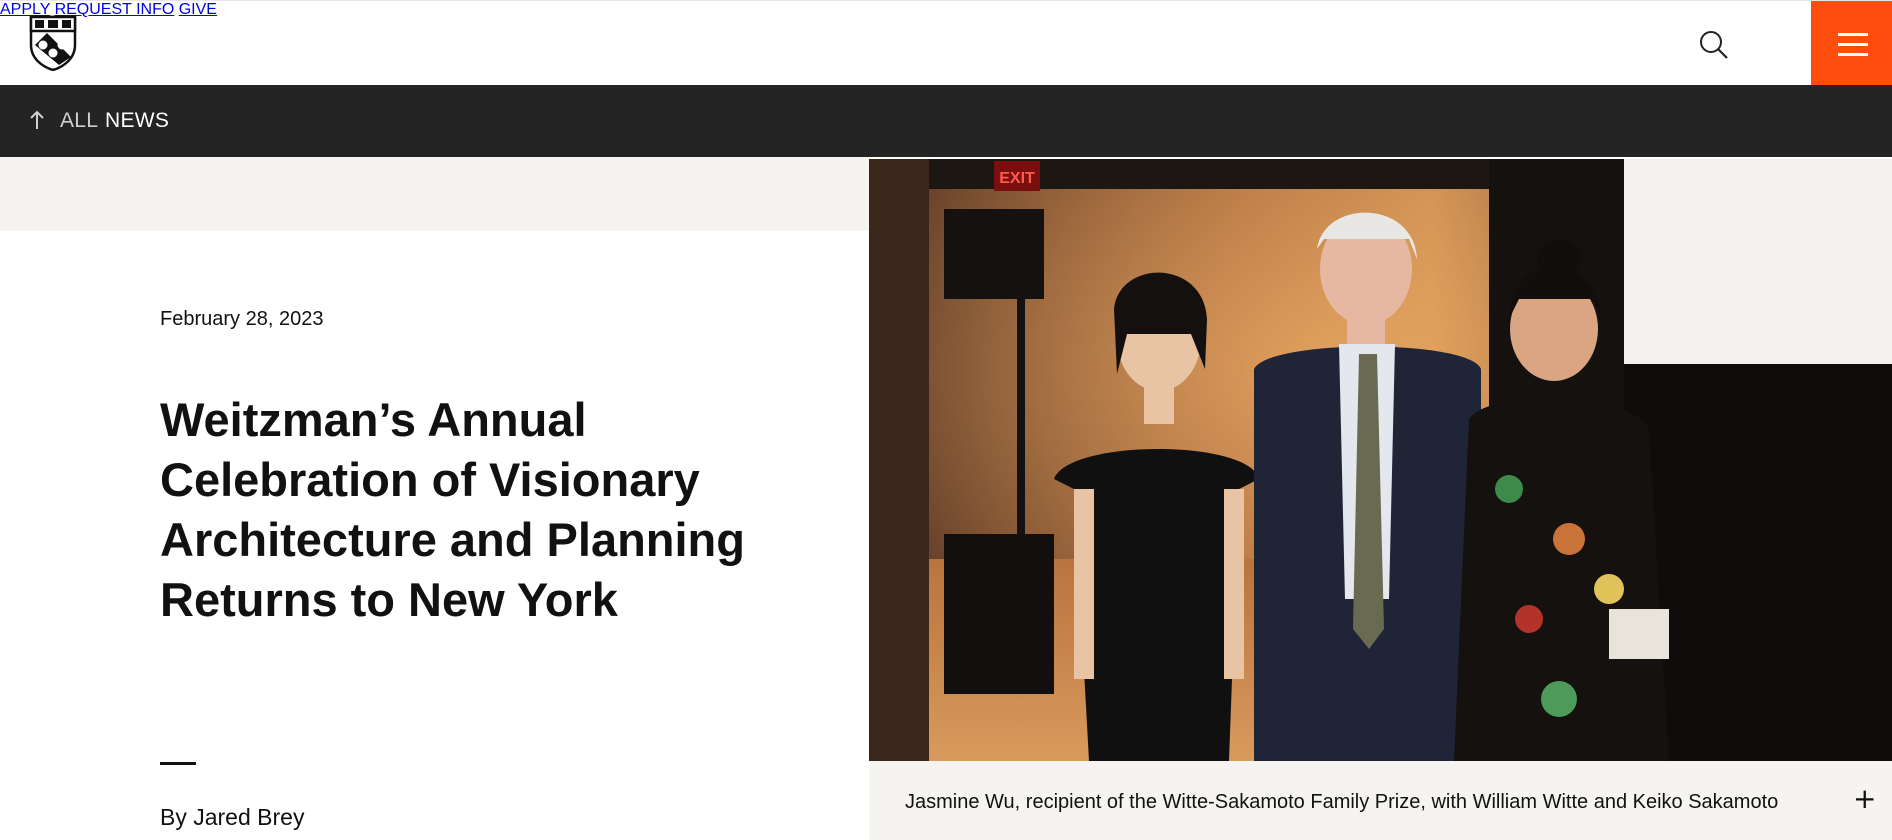 Image resolution: width=1892 pixels, height=840 pixels. I want to click on plus-icon: +, so click(1864, 799).